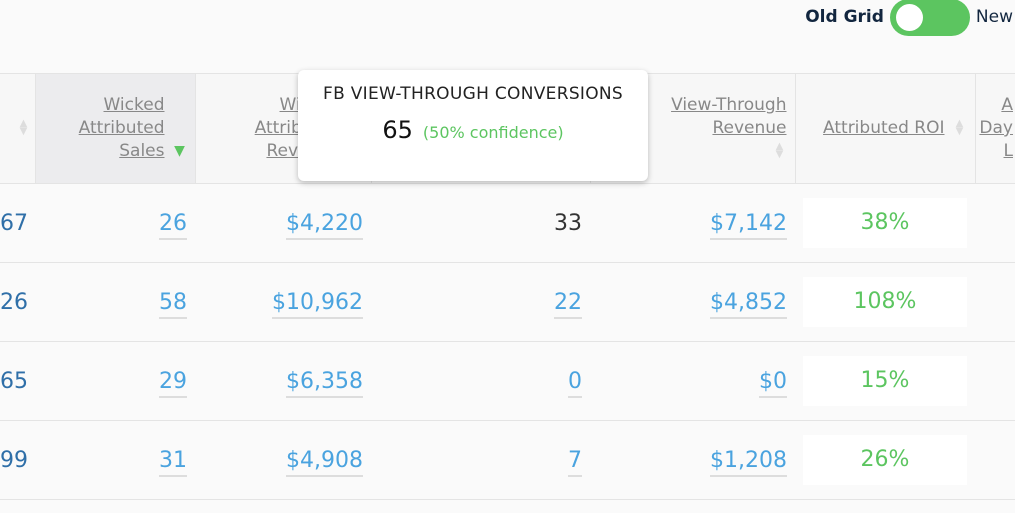 This screenshot has height=513, width=1015. I want to click on cell-link: 26, so click(173, 225).